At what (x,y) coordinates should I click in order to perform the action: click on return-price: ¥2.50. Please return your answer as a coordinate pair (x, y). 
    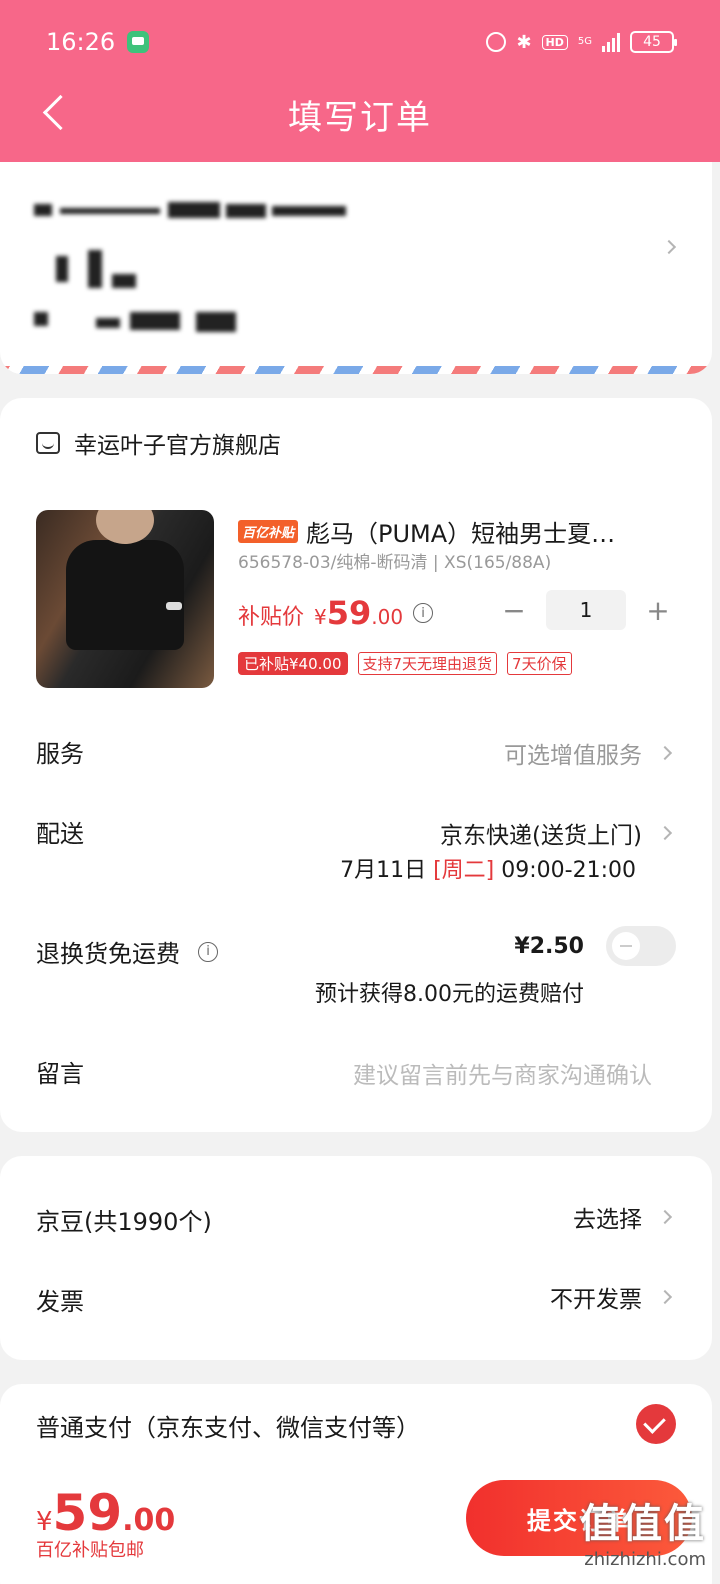
    Looking at the image, I should click on (549, 946).